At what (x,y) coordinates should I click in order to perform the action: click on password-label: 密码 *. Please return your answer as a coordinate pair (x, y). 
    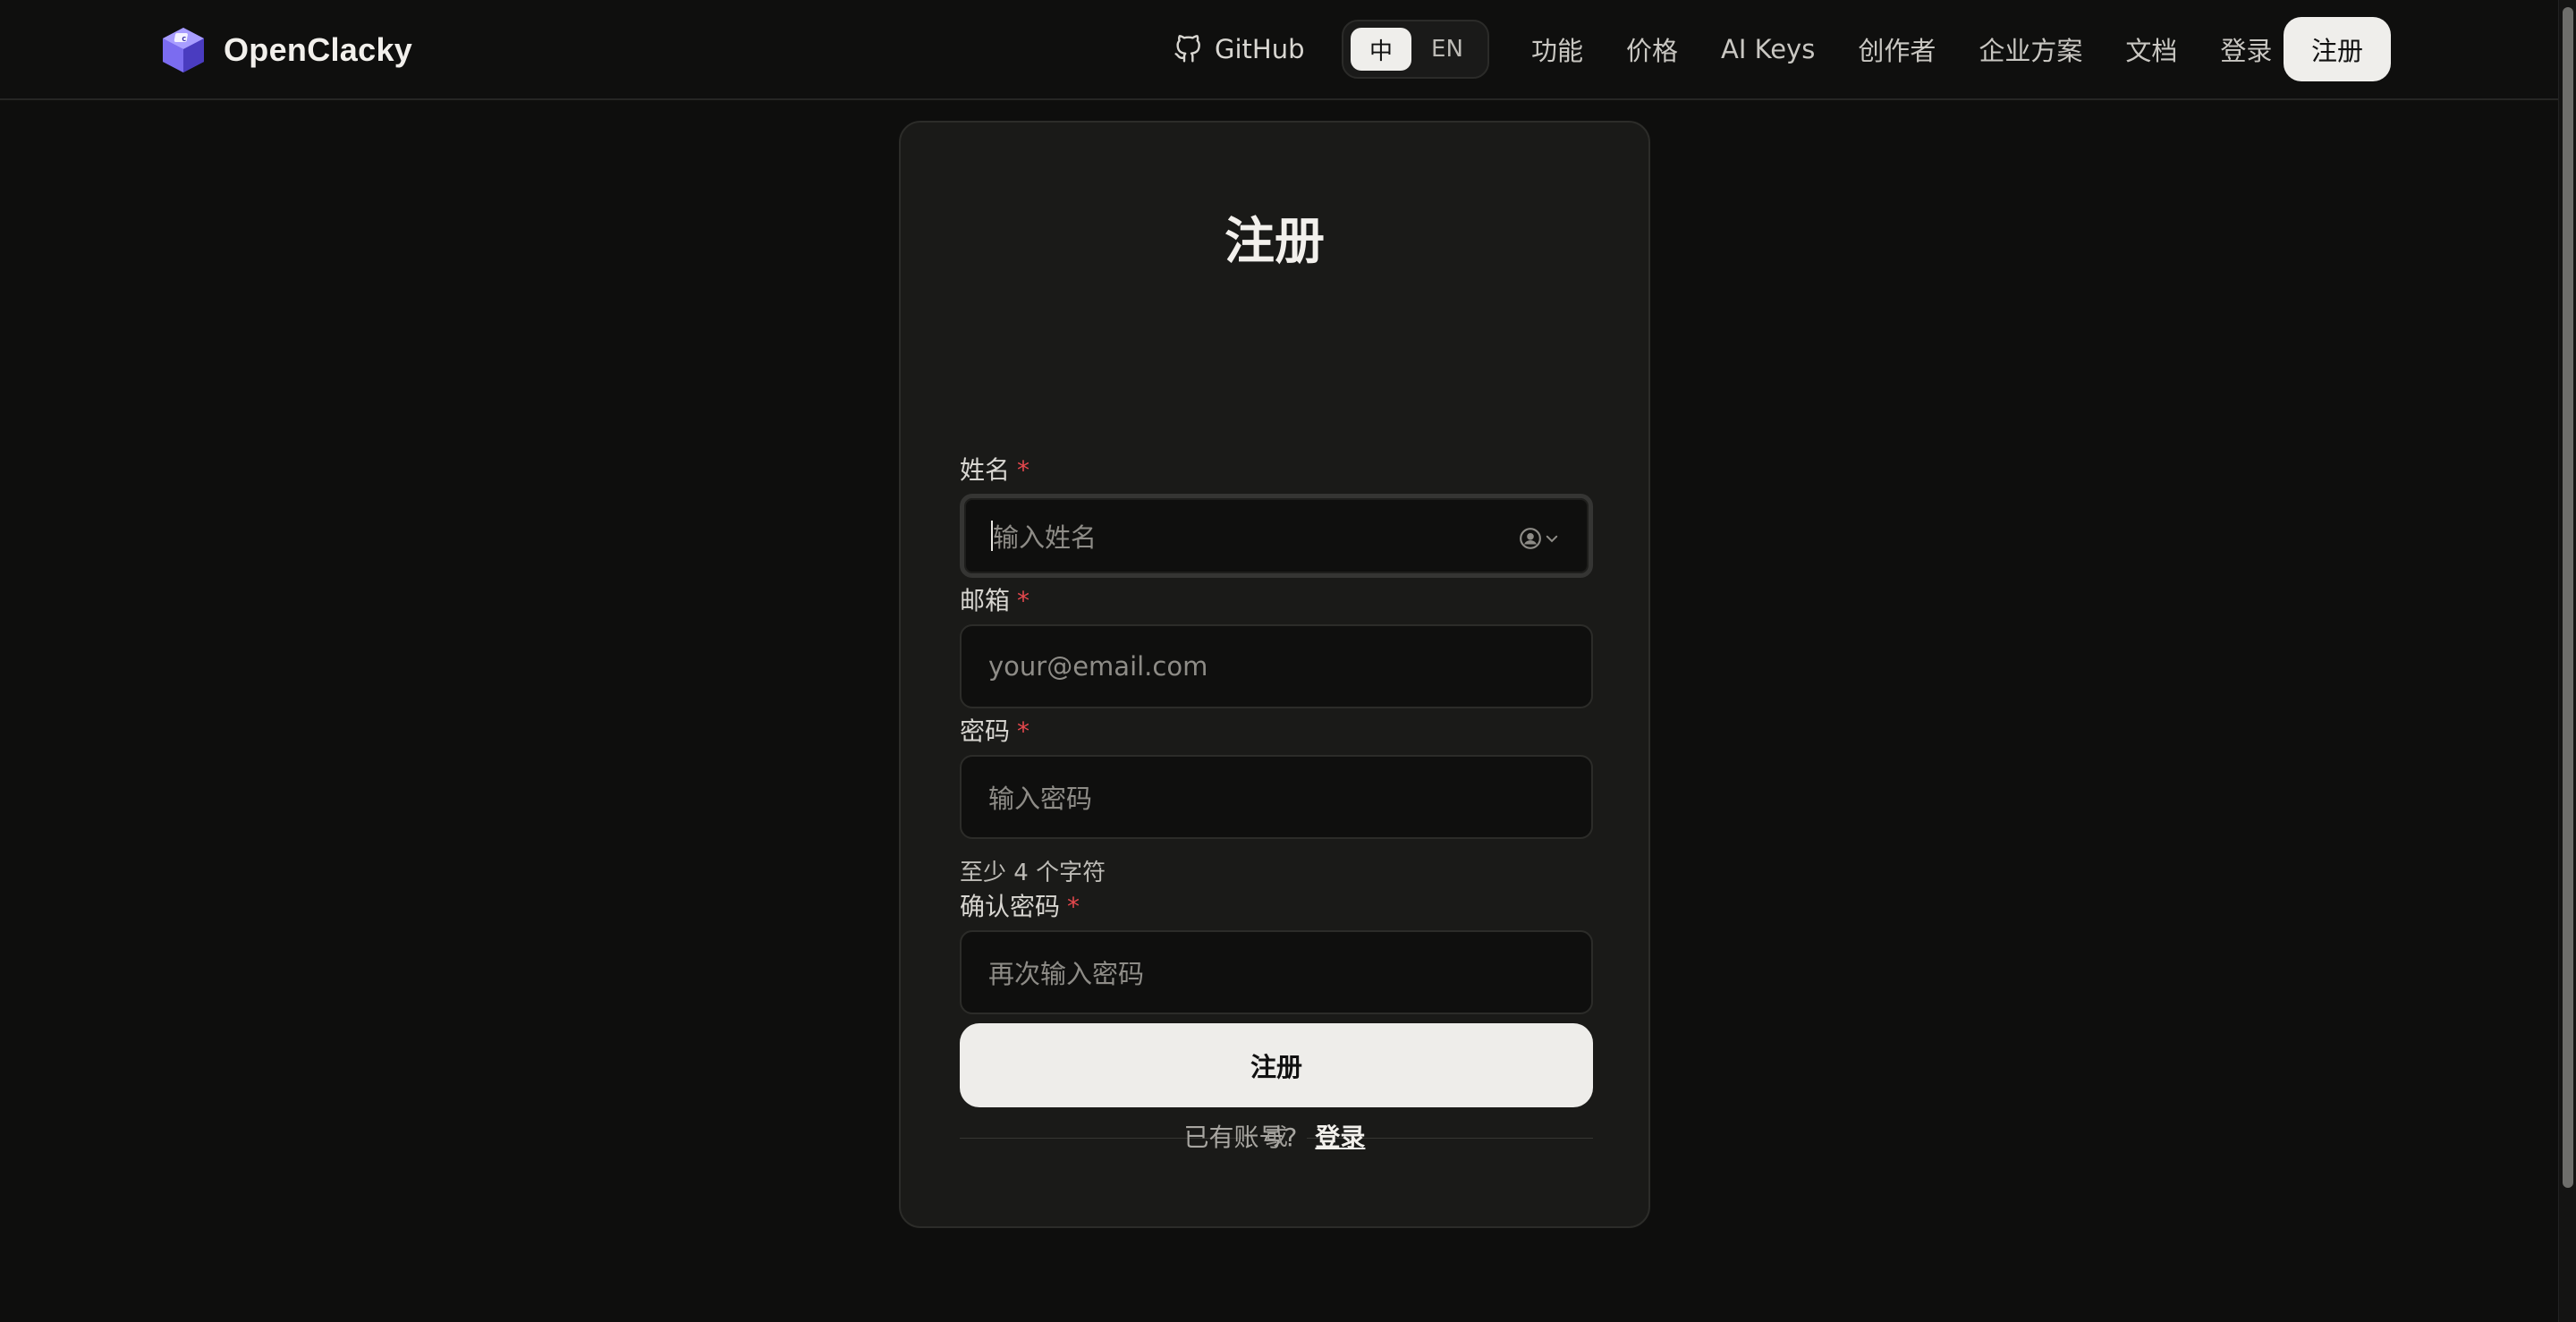
    Looking at the image, I should click on (995, 730).